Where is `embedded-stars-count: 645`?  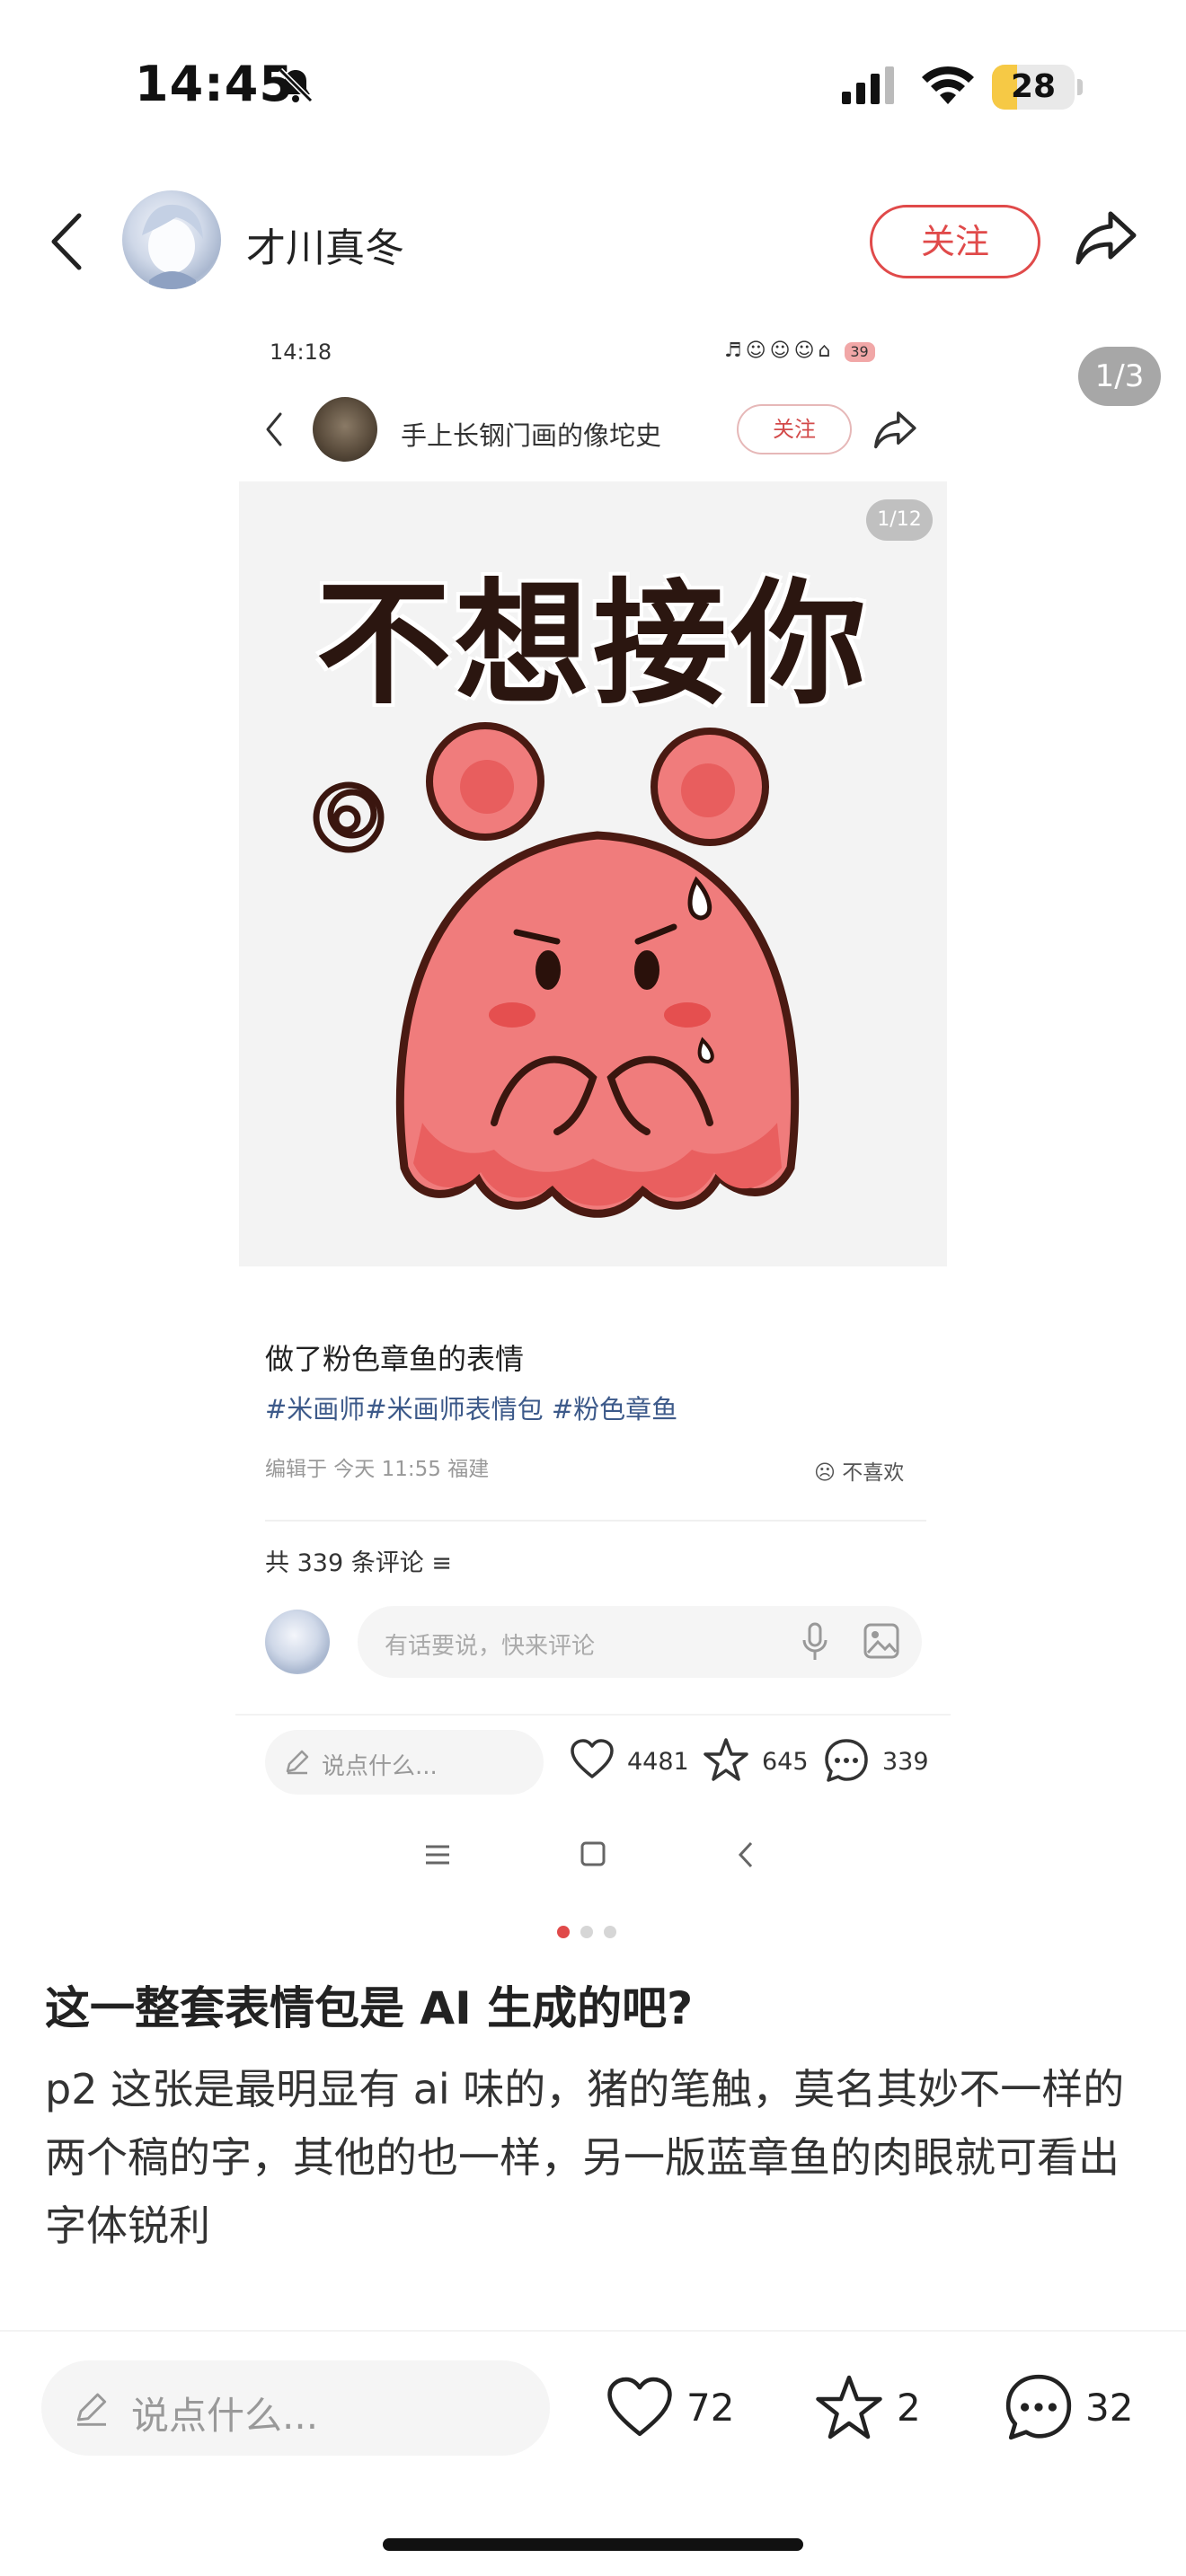
embedded-stars-count: 645 is located at coordinates (785, 1762).